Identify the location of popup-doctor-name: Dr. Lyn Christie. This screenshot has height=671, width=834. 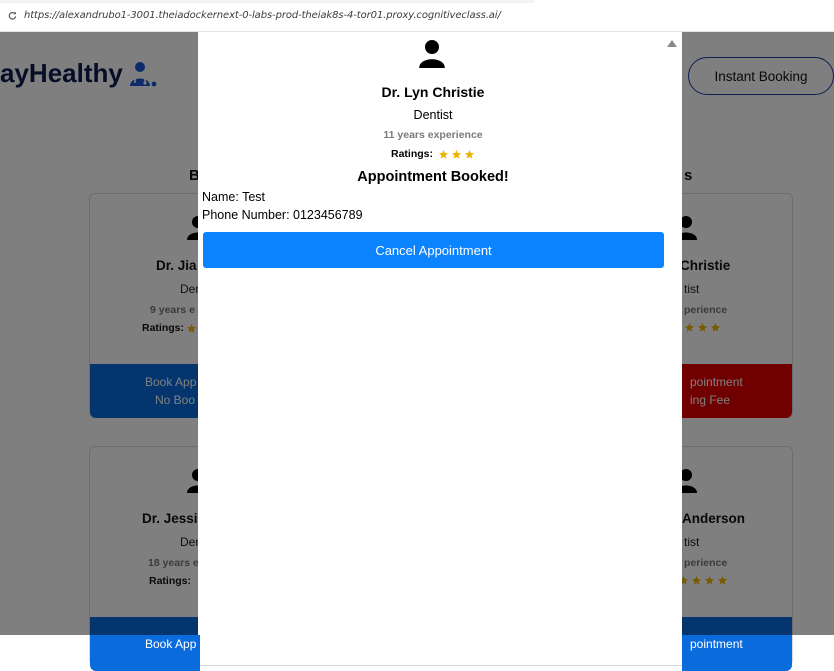
(433, 92).